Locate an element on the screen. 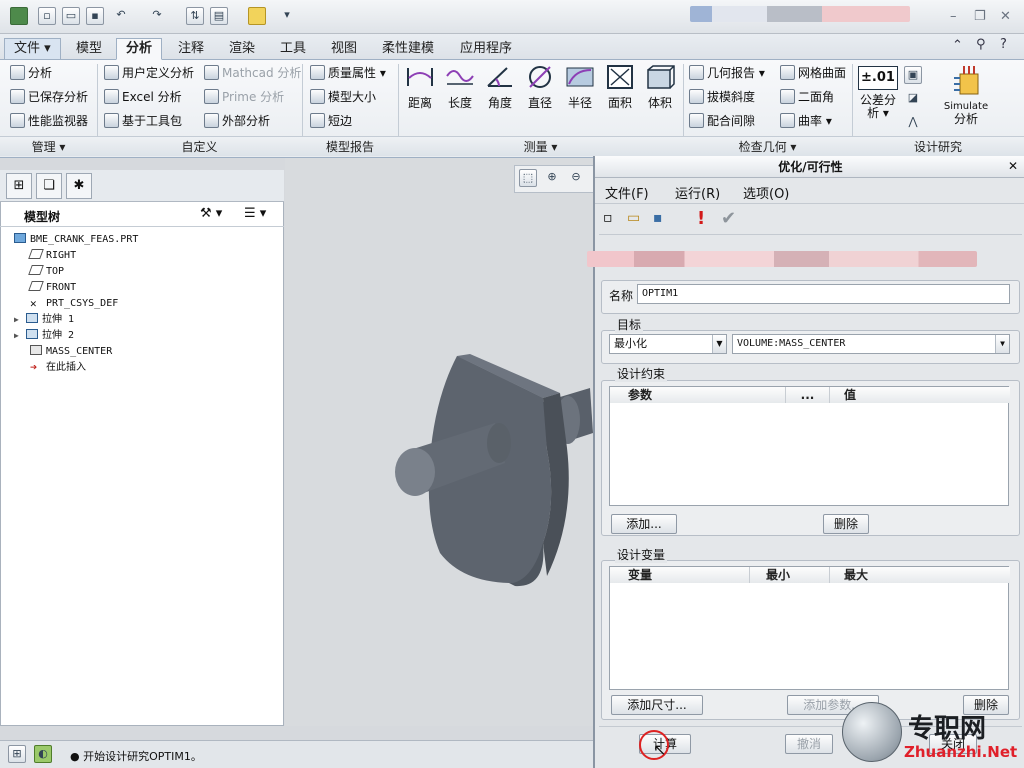 The image size is (1024, 768). tab-annotate: 注释 is located at coordinates (191, 49).